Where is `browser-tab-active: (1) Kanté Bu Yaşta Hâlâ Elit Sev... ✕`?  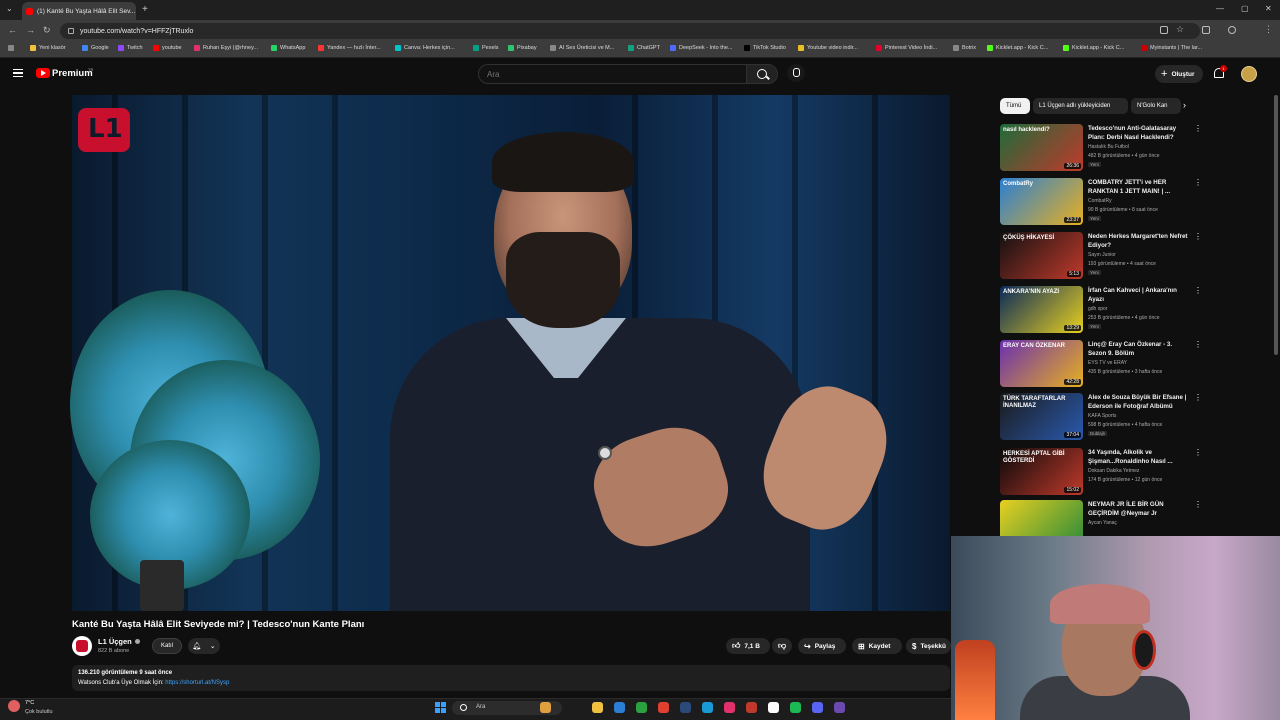 browser-tab-active: (1) Kanté Bu Yaşta Hâlâ Elit Sev... ✕ is located at coordinates (79, 11).